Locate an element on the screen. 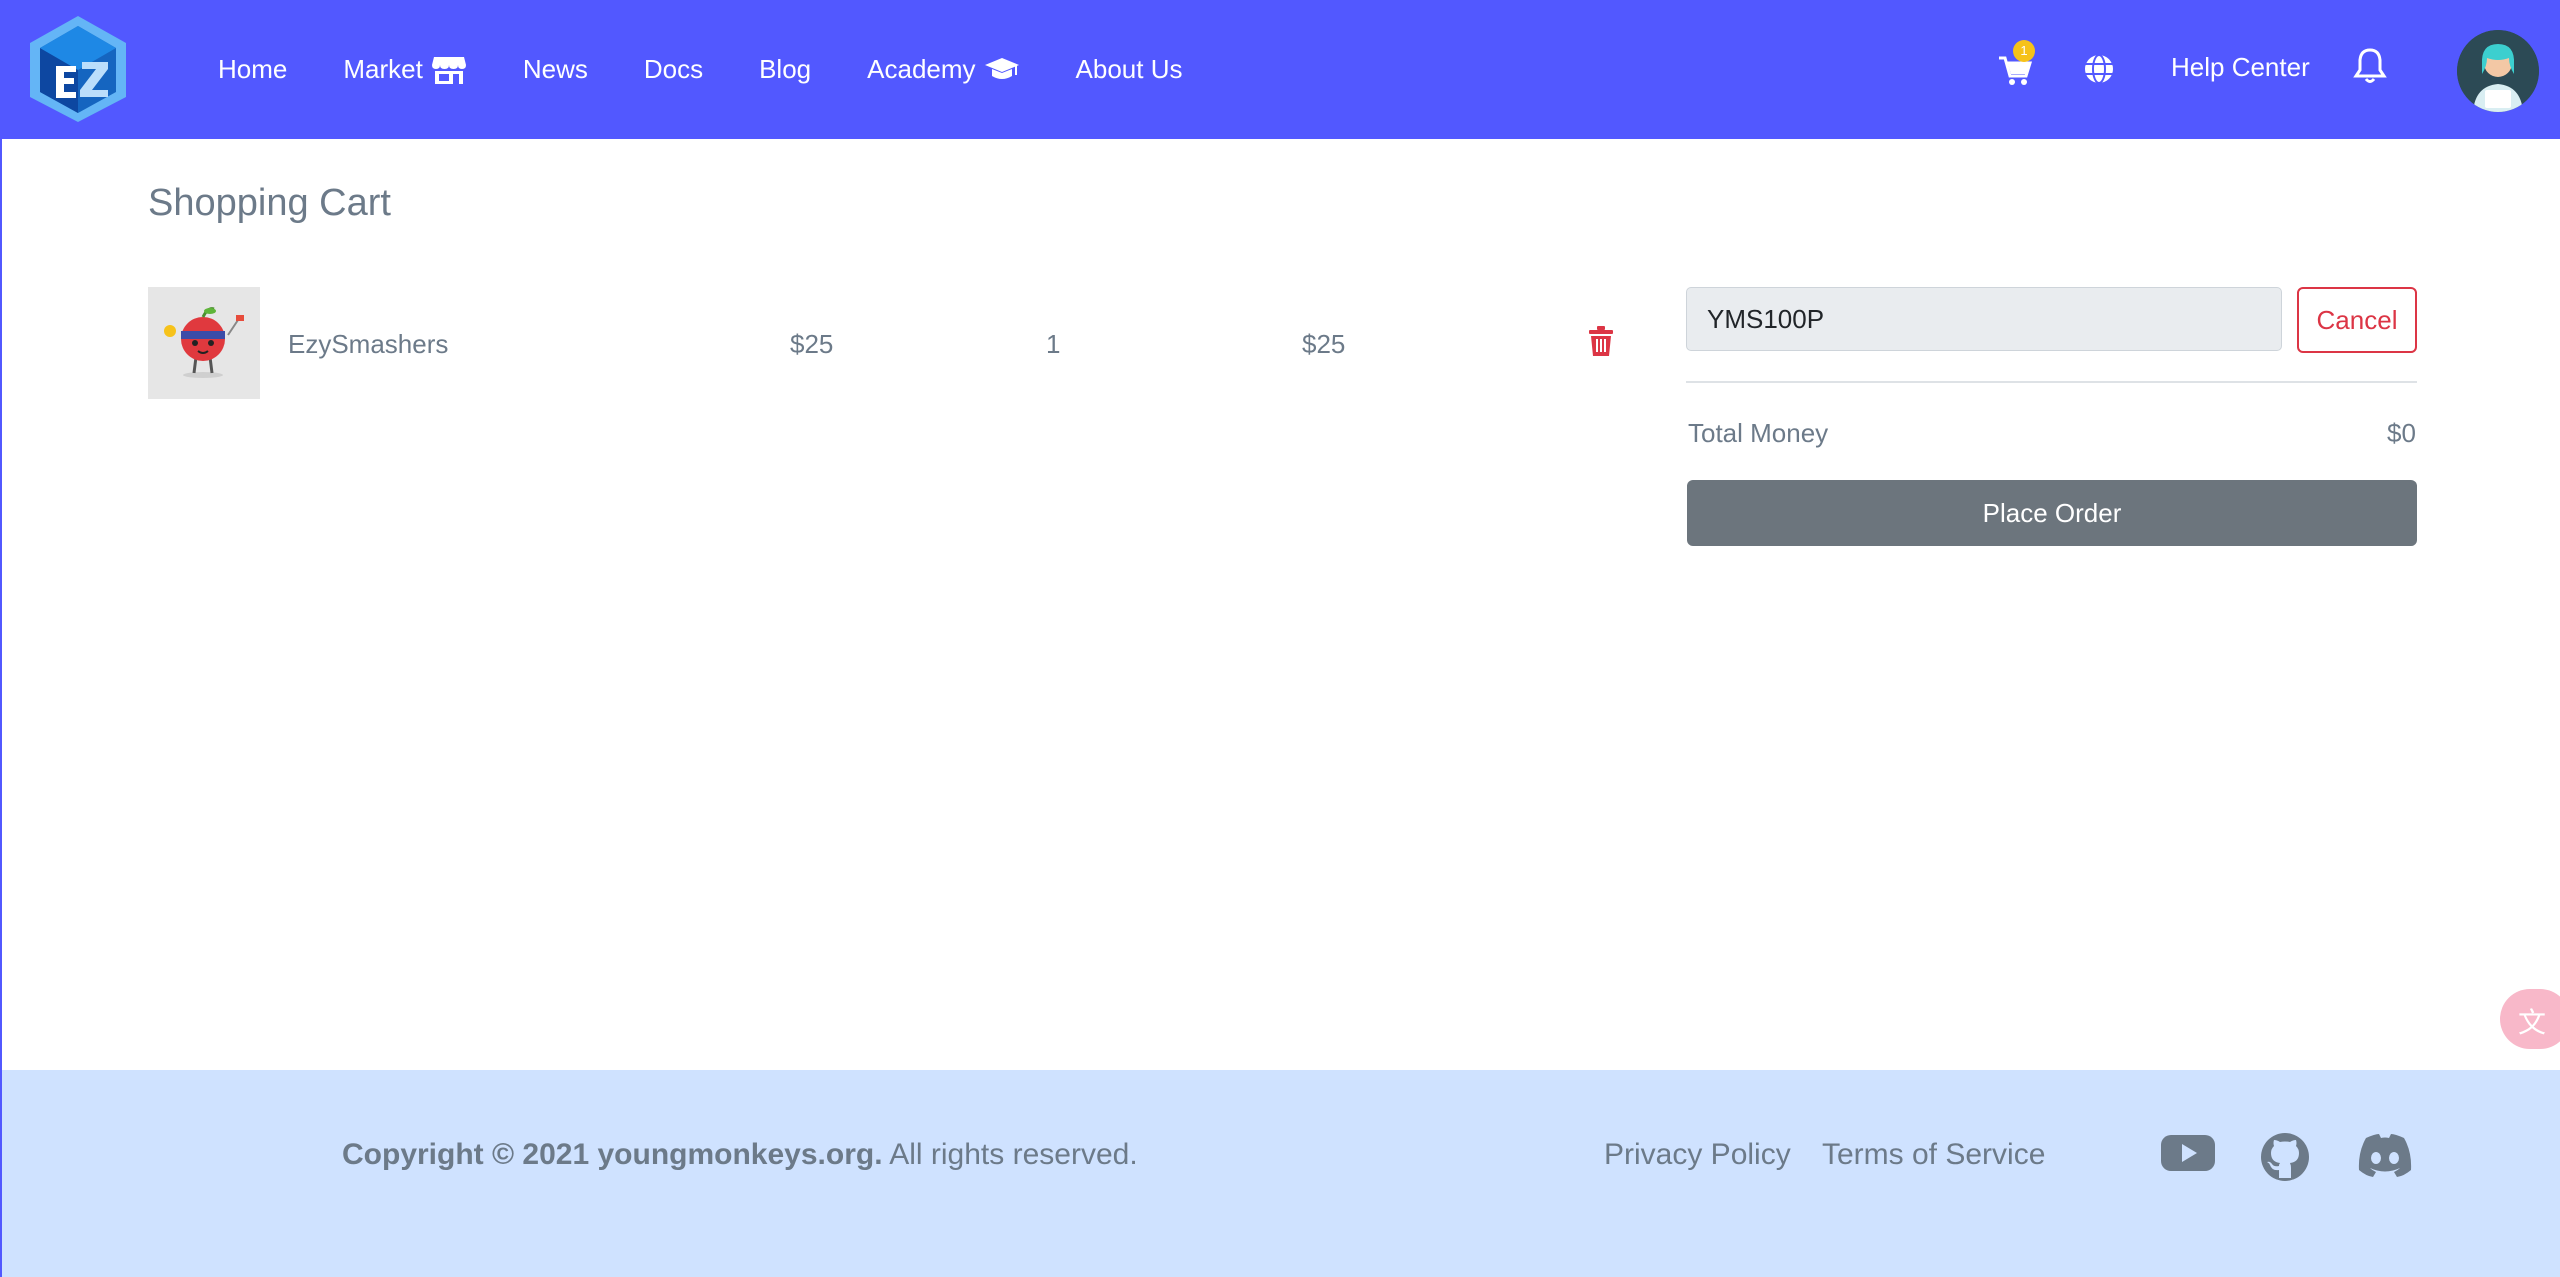 The image size is (2560, 1277). nav-news: News is located at coordinates (555, 69).